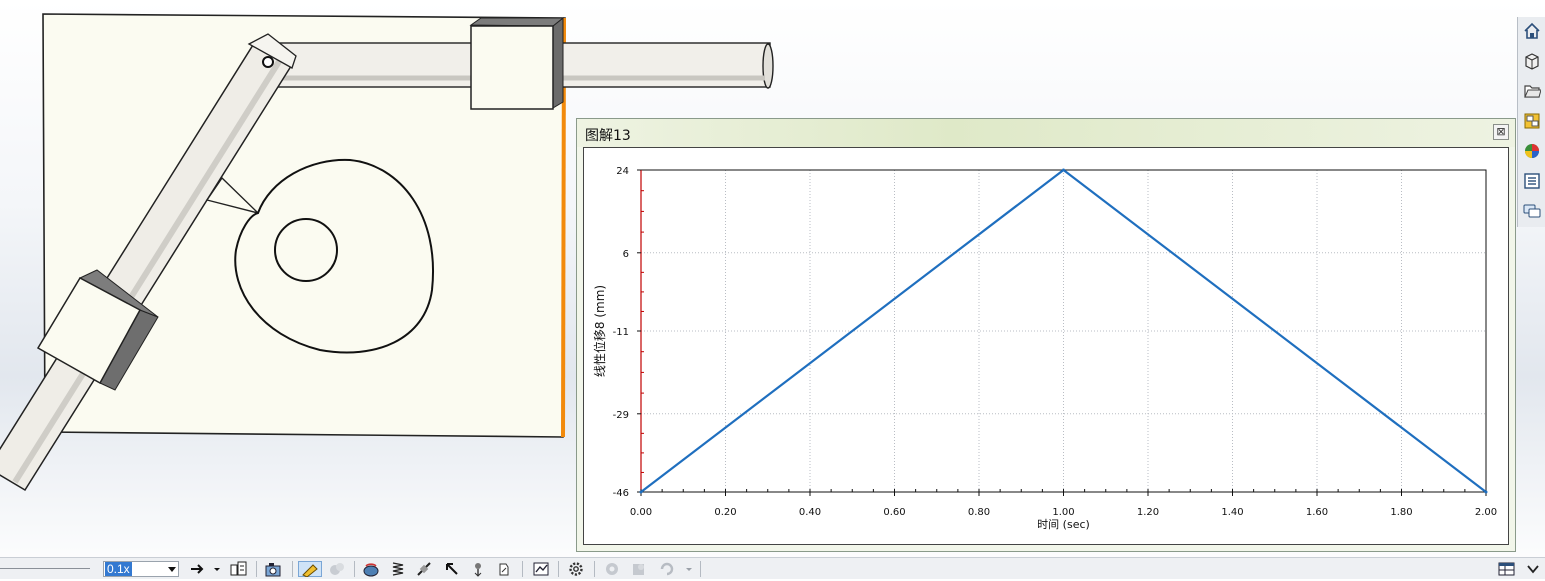 This screenshot has height=581, width=1545. Describe the element at coordinates (1533, 569) in the screenshot. I see `chevron-down-icon` at that location.